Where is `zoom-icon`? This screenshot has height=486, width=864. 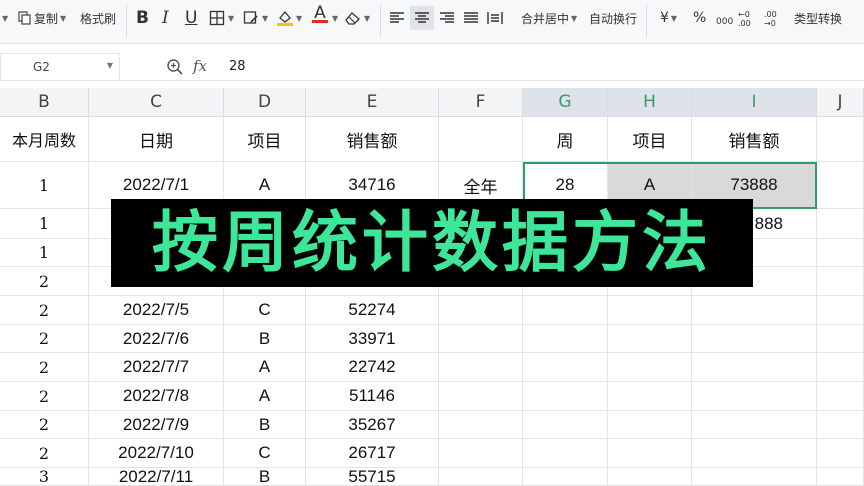
zoom-icon is located at coordinates (175, 69).